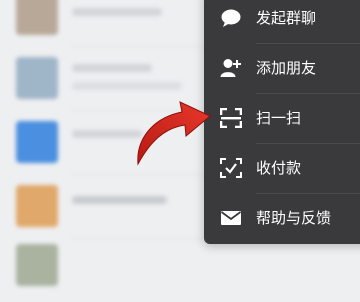 The width and height of the screenshot is (360, 302). I want to click on menu-item-add-friend: 添加朋友, so click(282, 68).